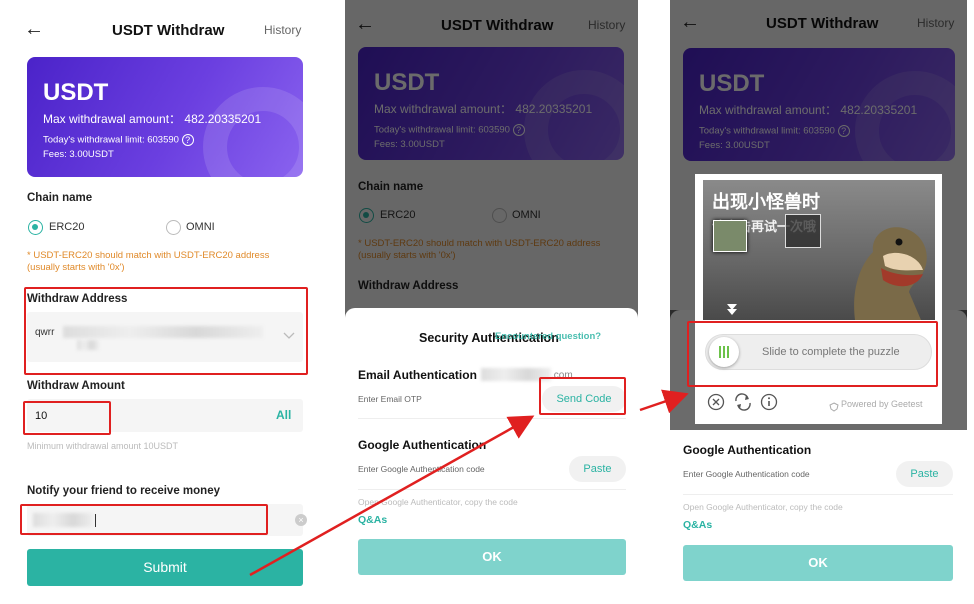 The height and width of the screenshot is (604, 974). Describe the element at coordinates (103, 446) in the screenshot. I see `min-withdraw-hint: Minimum withdrawal amount 10USDT` at that location.